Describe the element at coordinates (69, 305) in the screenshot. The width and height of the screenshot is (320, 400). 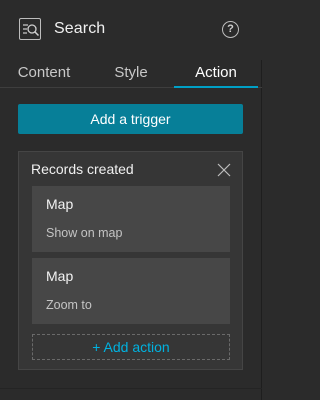
I see `action-subtitle: Zoom to` at that location.